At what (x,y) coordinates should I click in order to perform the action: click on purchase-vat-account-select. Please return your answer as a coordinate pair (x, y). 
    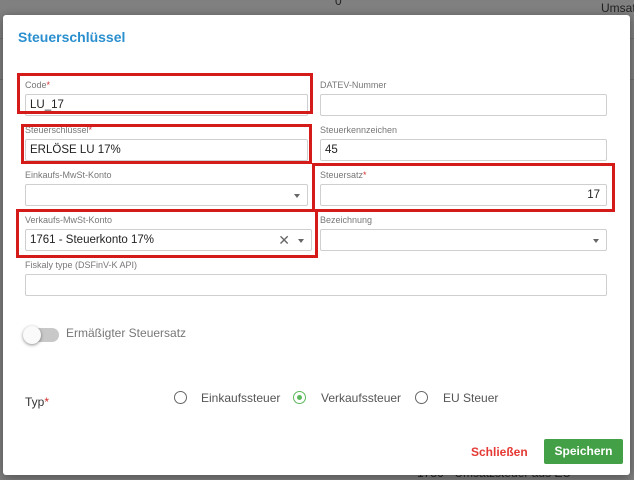
    Looking at the image, I should click on (166, 195).